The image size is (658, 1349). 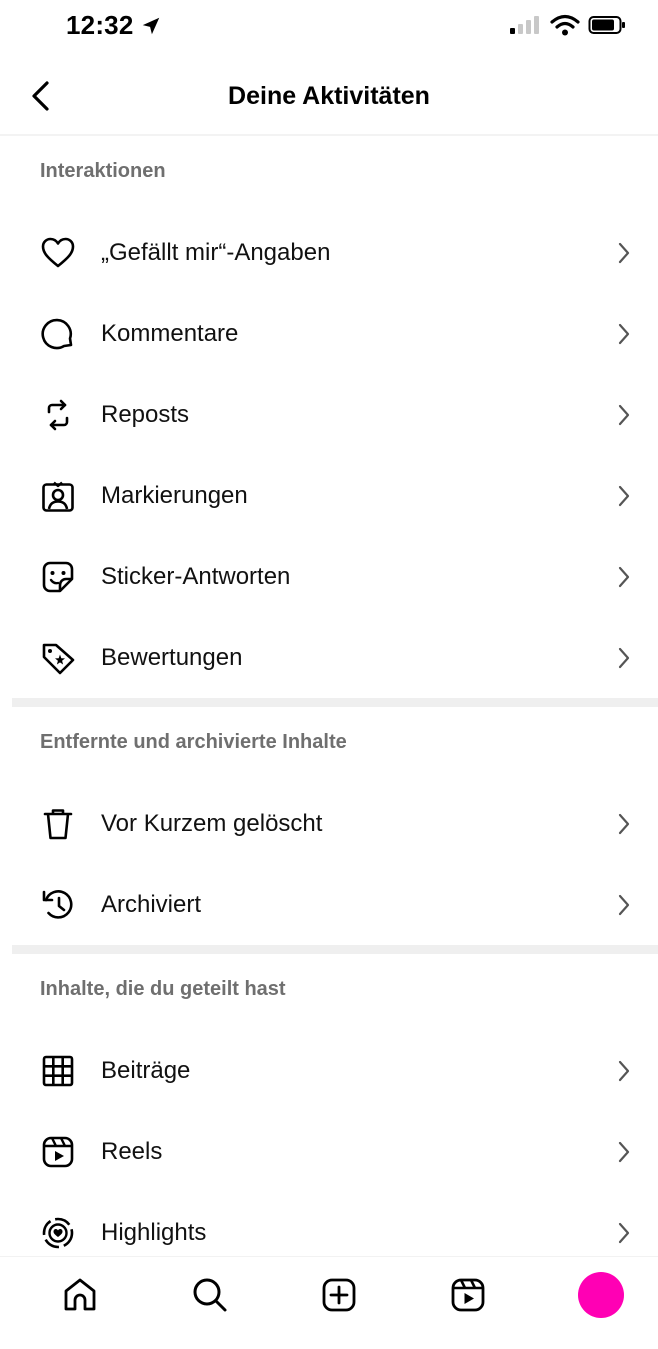 What do you see at coordinates (329, 576) in the screenshot?
I see `row-sticker-responses: Sticker-Antworten` at bounding box center [329, 576].